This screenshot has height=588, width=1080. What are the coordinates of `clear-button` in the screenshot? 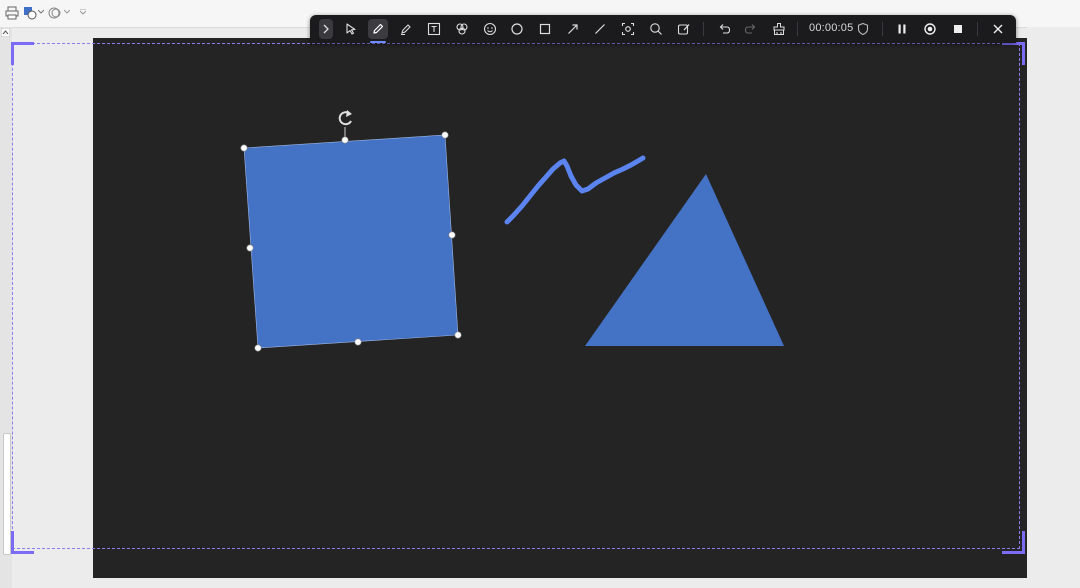 It's located at (779, 29).